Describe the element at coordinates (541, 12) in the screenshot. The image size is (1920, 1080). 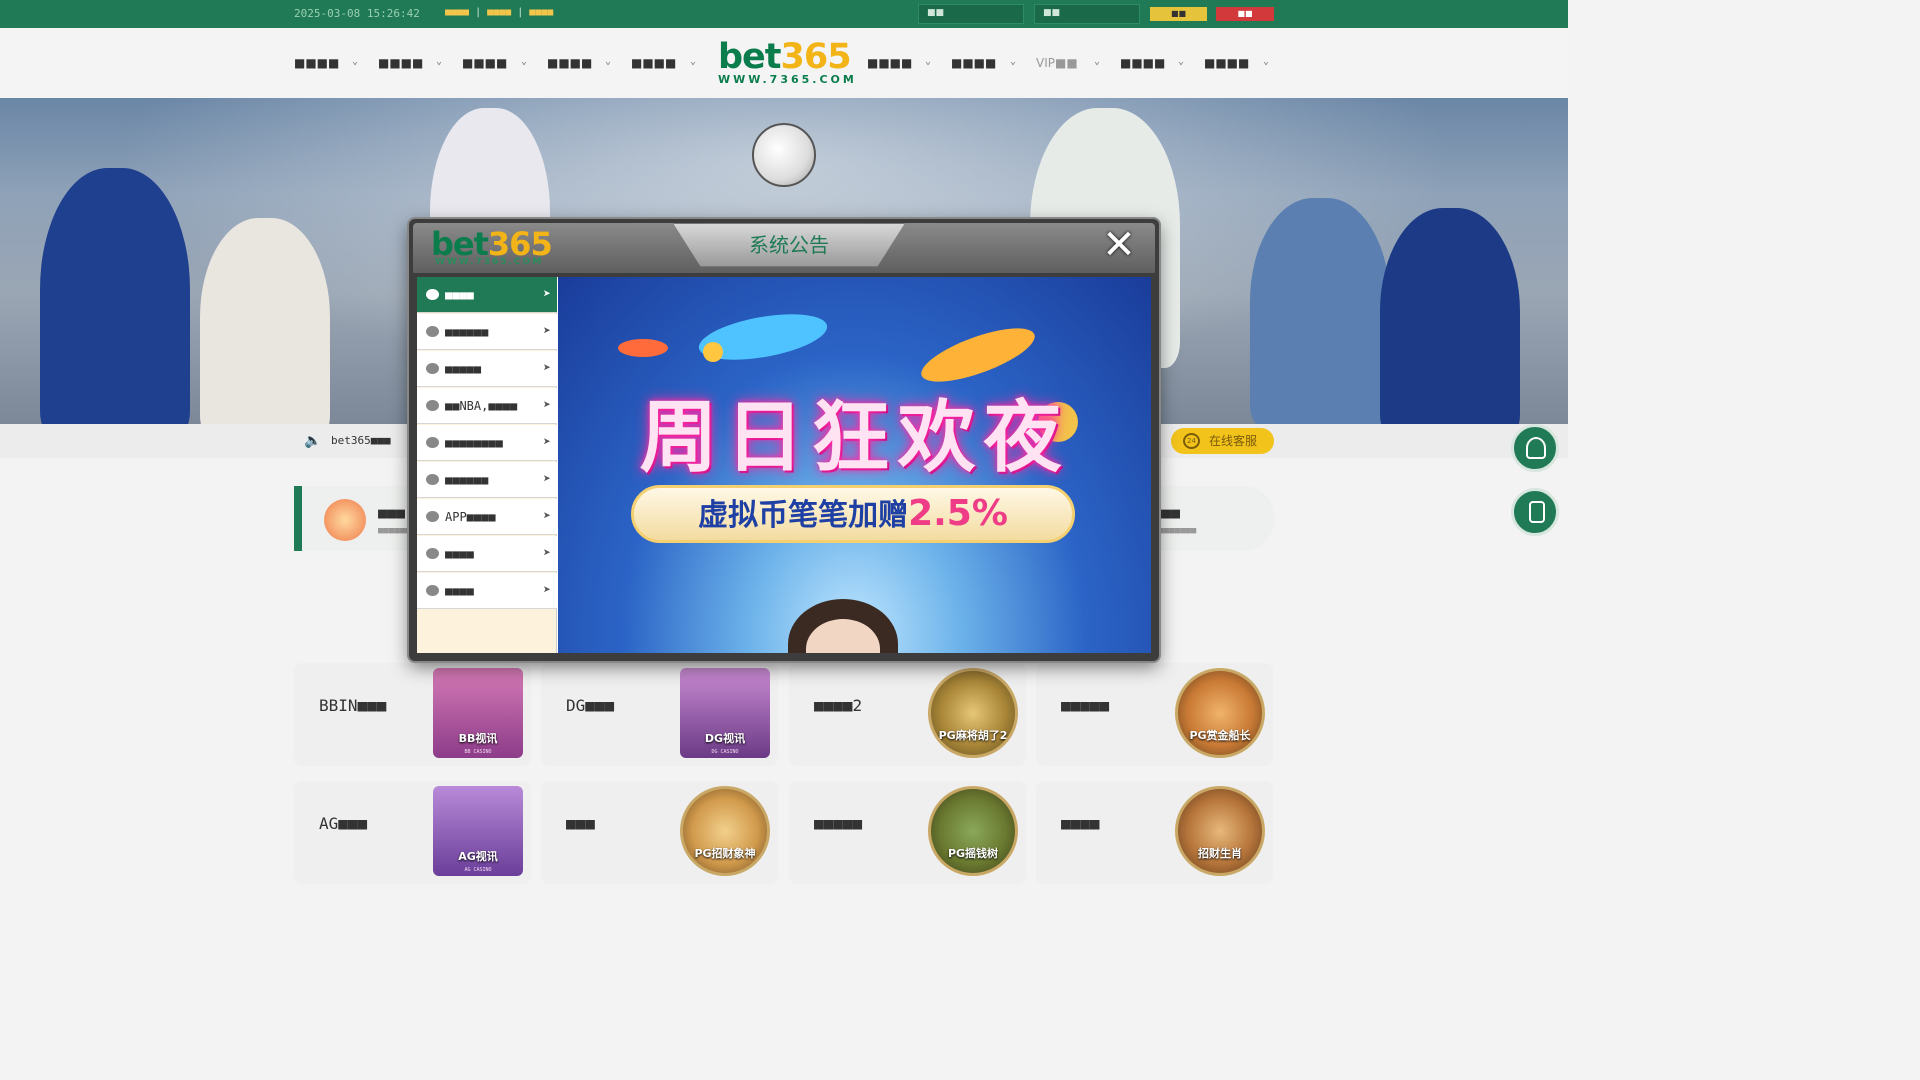
I see `top-link-3: ■■■■` at that location.